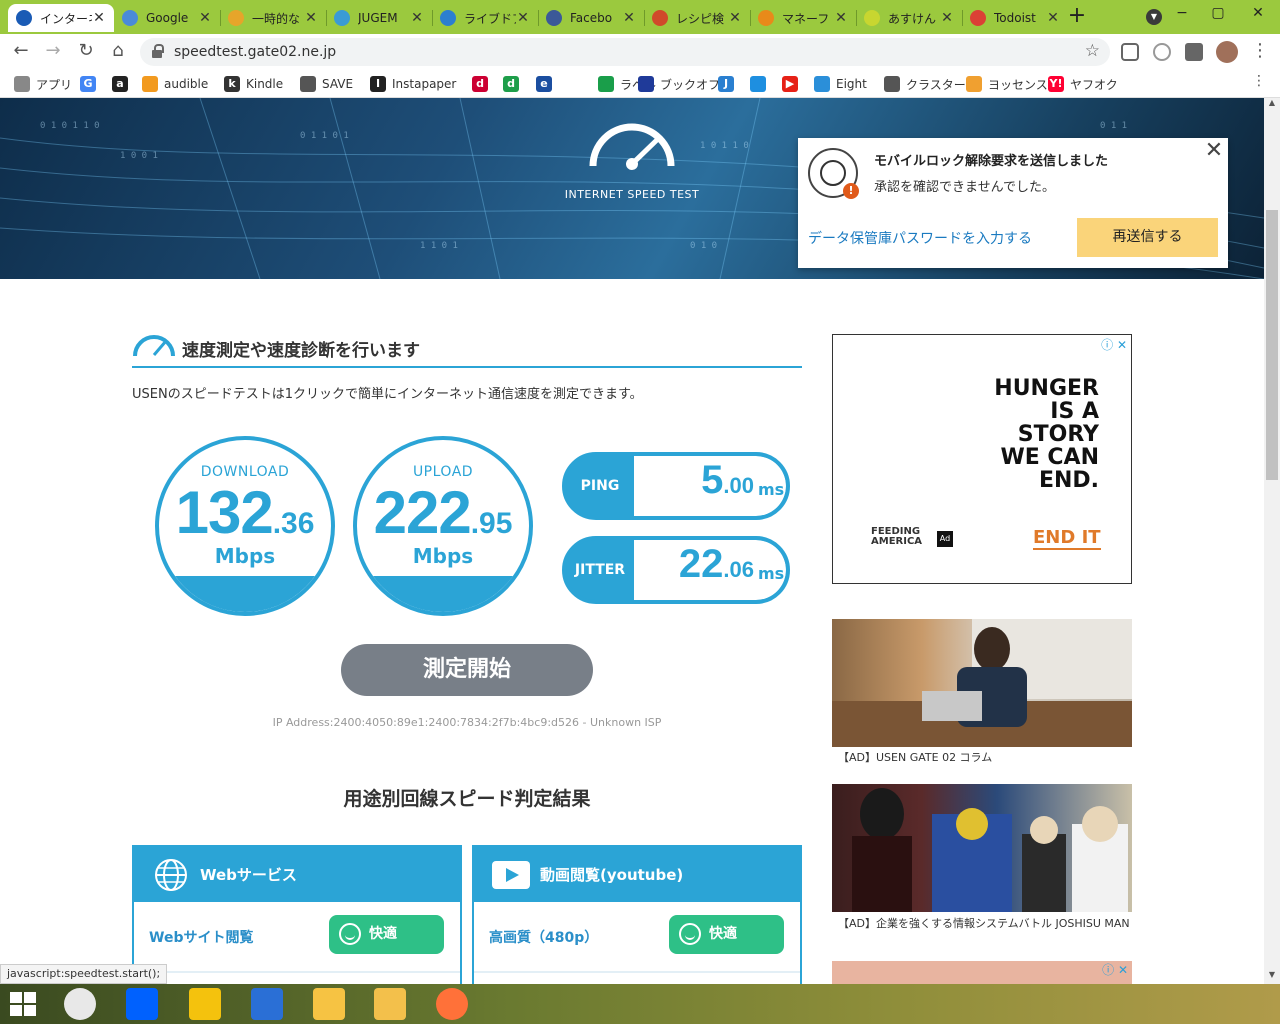 This screenshot has height=1024, width=1280. I want to click on svg-text: 1 0 0 1, so click(139, 156).